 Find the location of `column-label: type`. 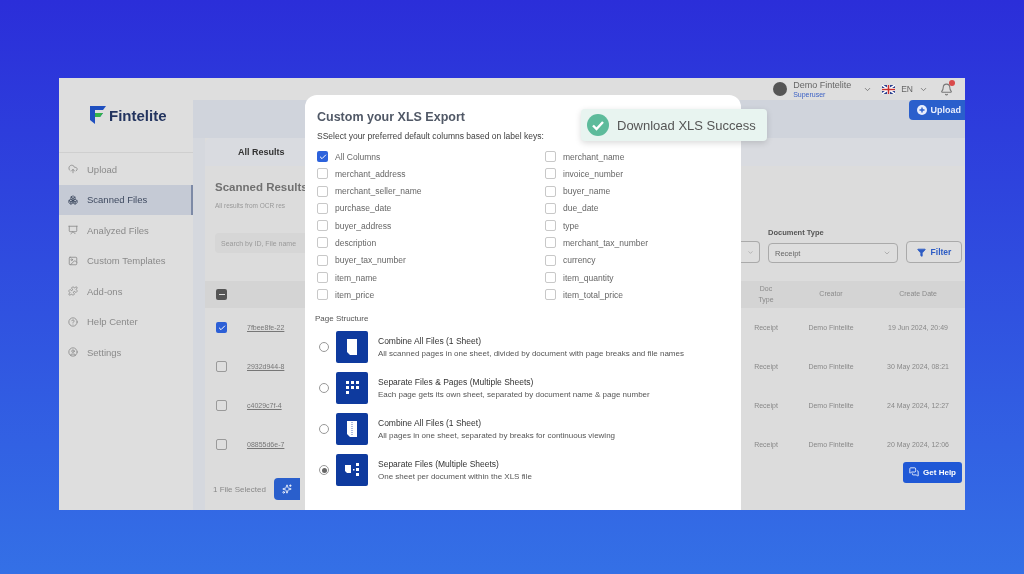

column-label: type is located at coordinates (571, 225).